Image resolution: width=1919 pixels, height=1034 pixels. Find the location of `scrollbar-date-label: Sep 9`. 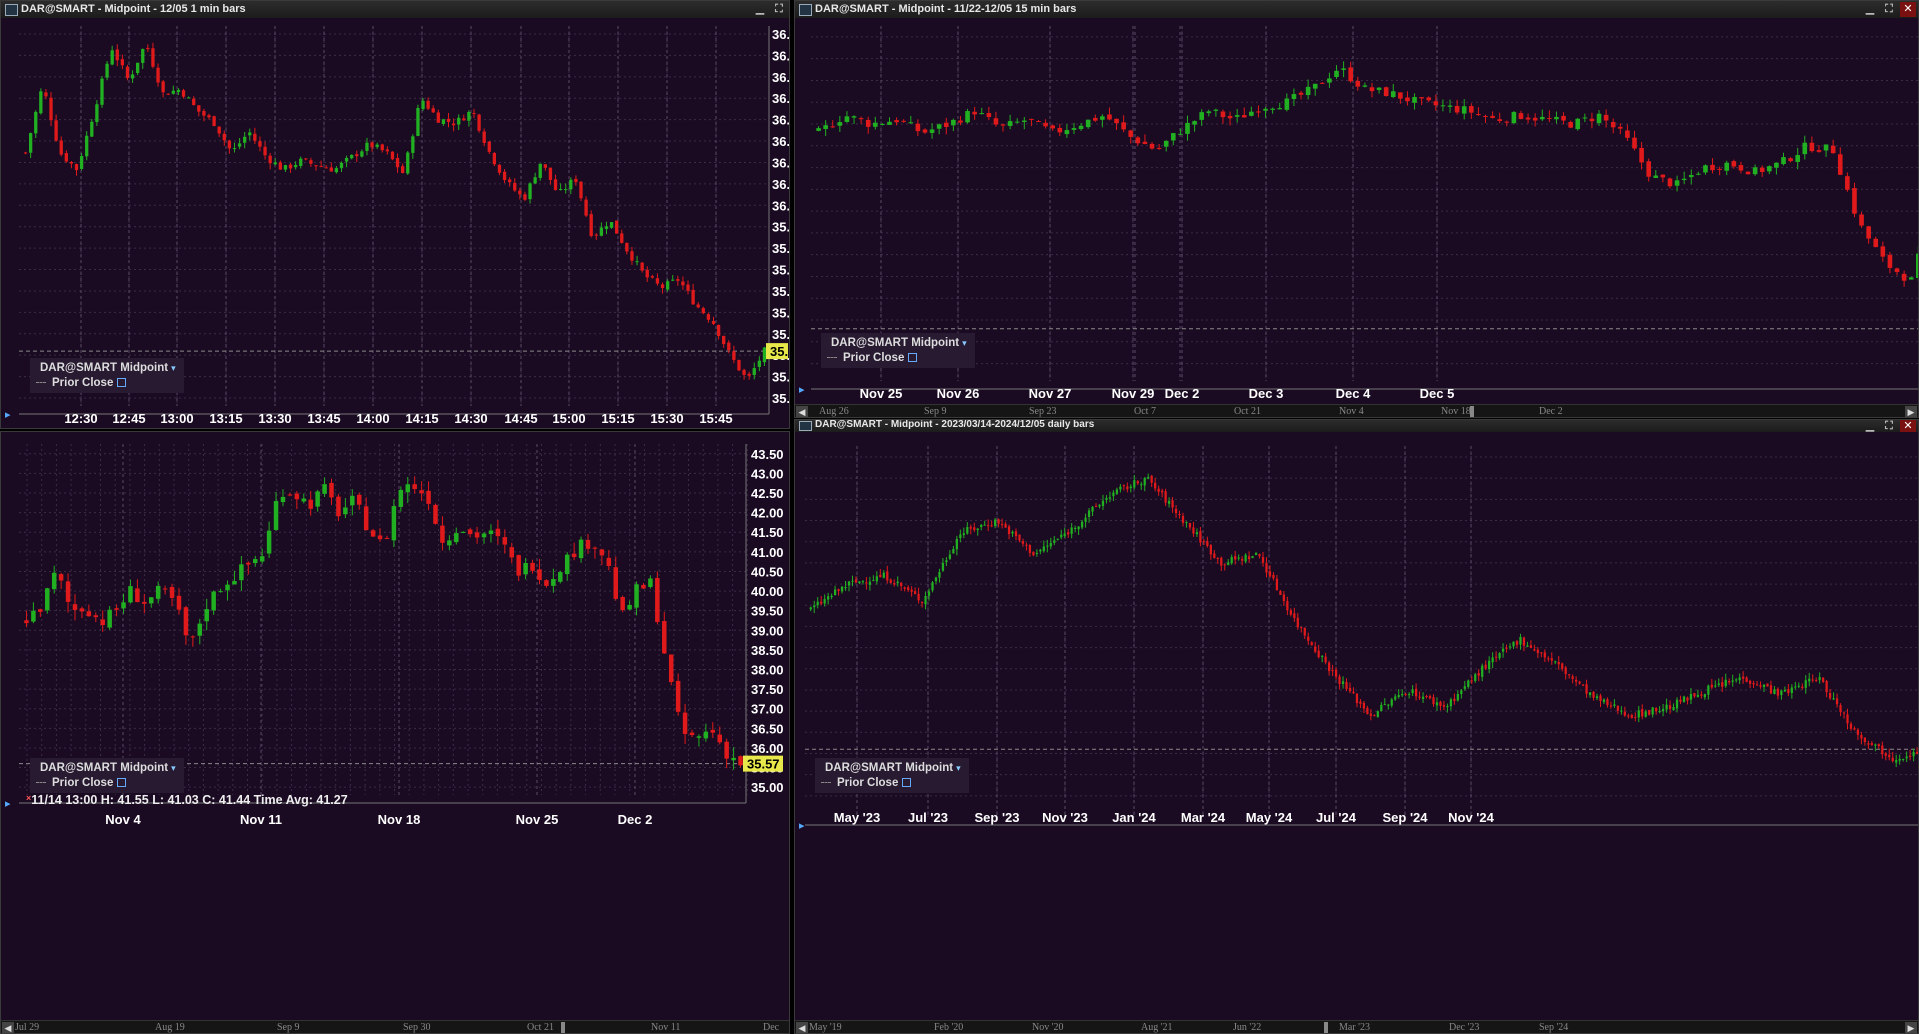

scrollbar-date-label: Sep 9 is located at coordinates (288, 1027).